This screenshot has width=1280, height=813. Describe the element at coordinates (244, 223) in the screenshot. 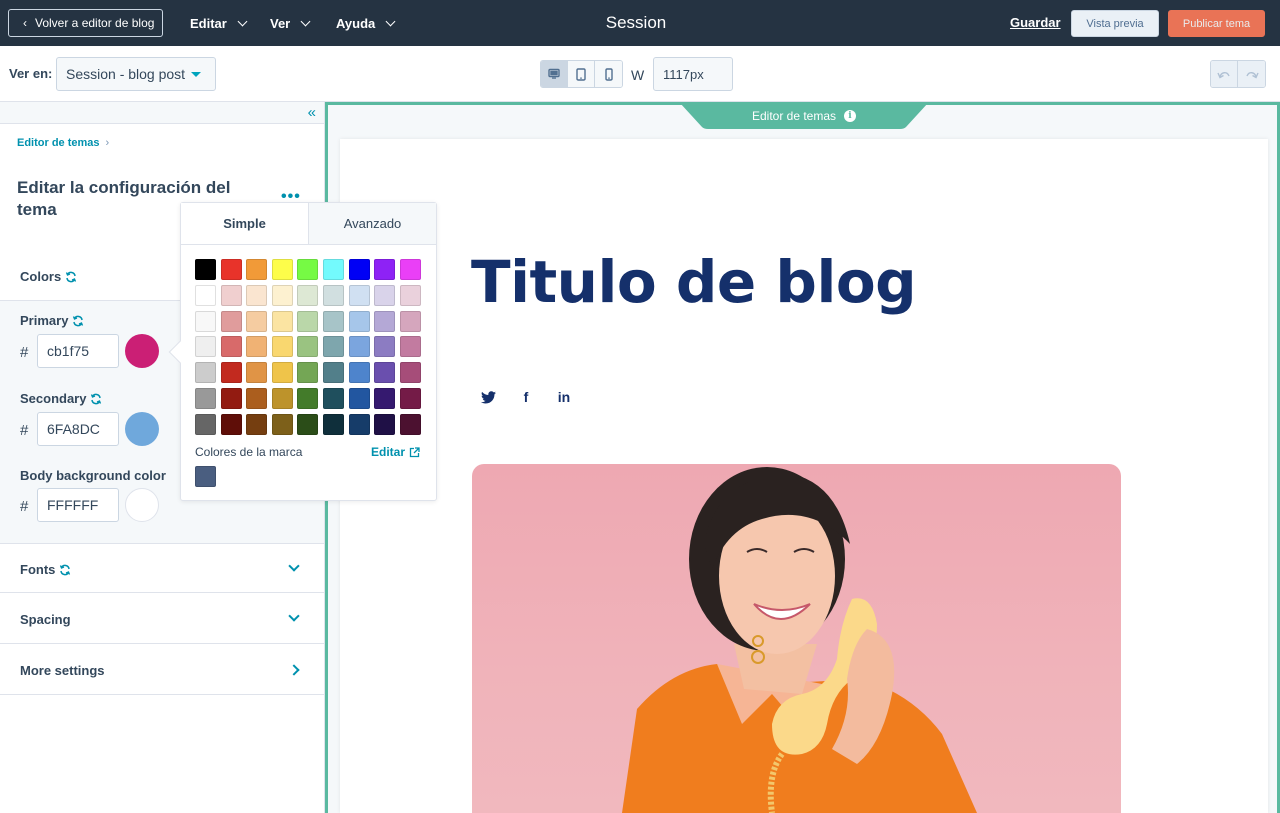

I see `tab-simple: Simple` at that location.